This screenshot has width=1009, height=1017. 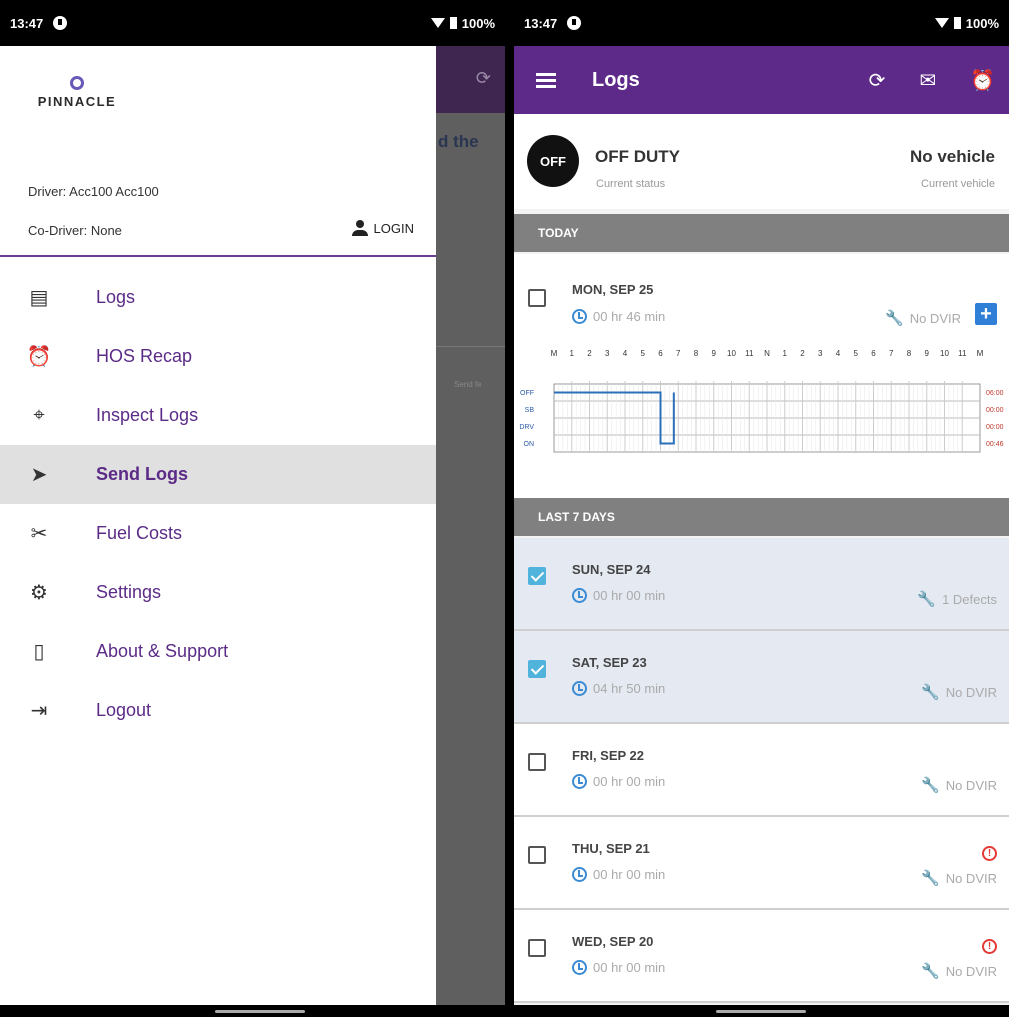 I want to click on status-row-total: 00:00, so click(x=995, y=410).